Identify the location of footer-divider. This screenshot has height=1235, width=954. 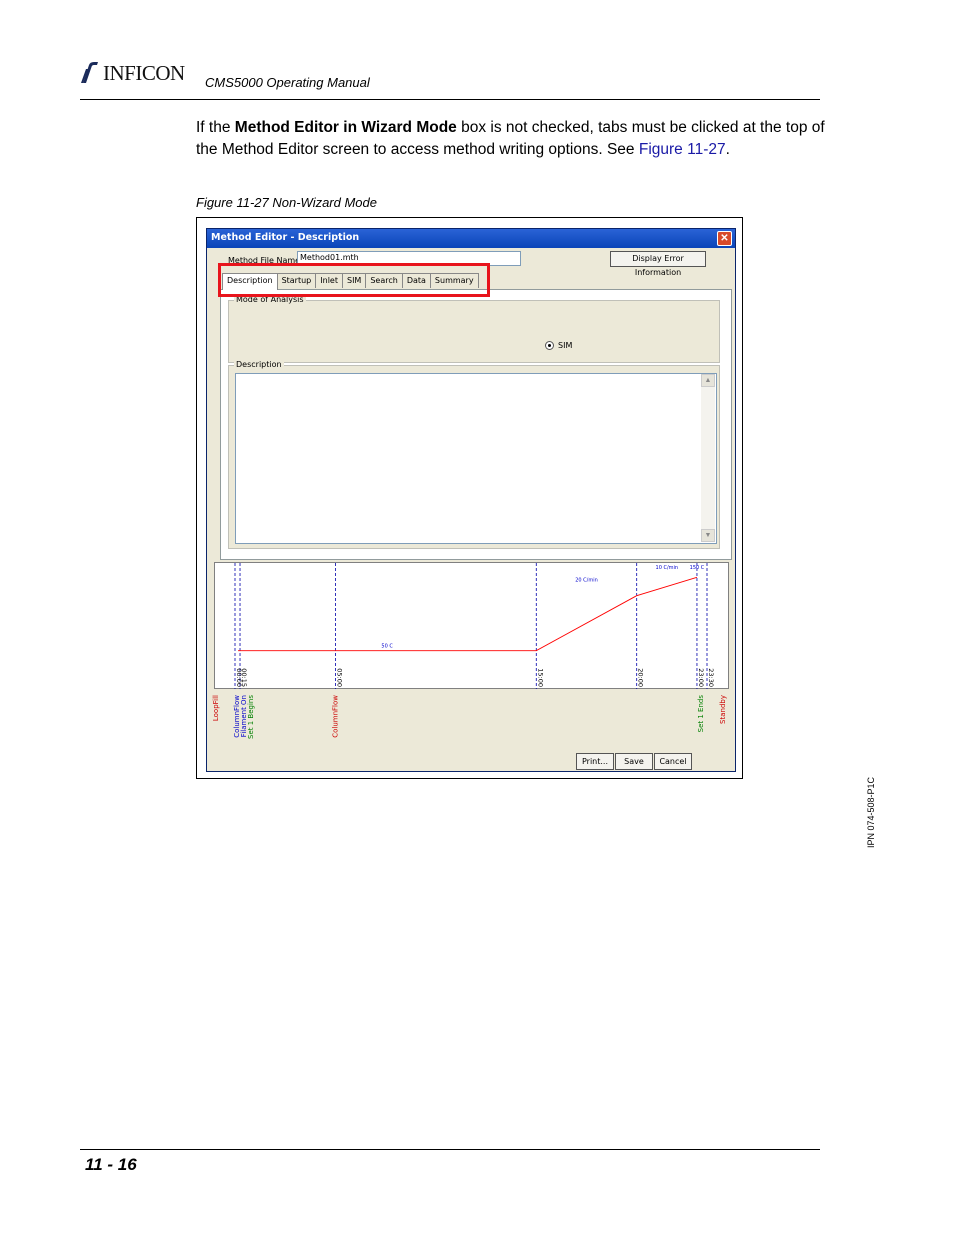
(450, 1149).